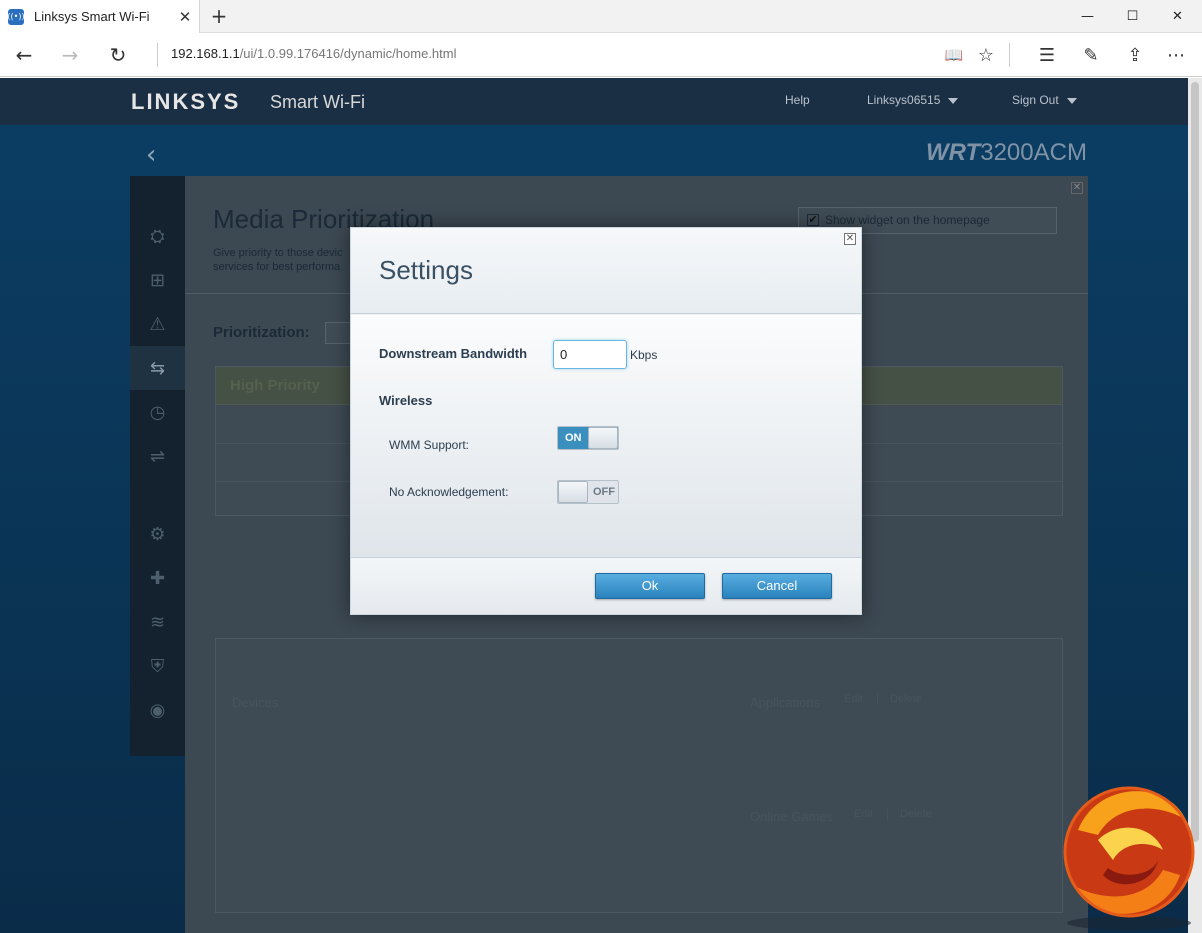 This screenshot has width=1202, height=933. I want to click on guest-access-icon: ⊞, so click(157, 280).